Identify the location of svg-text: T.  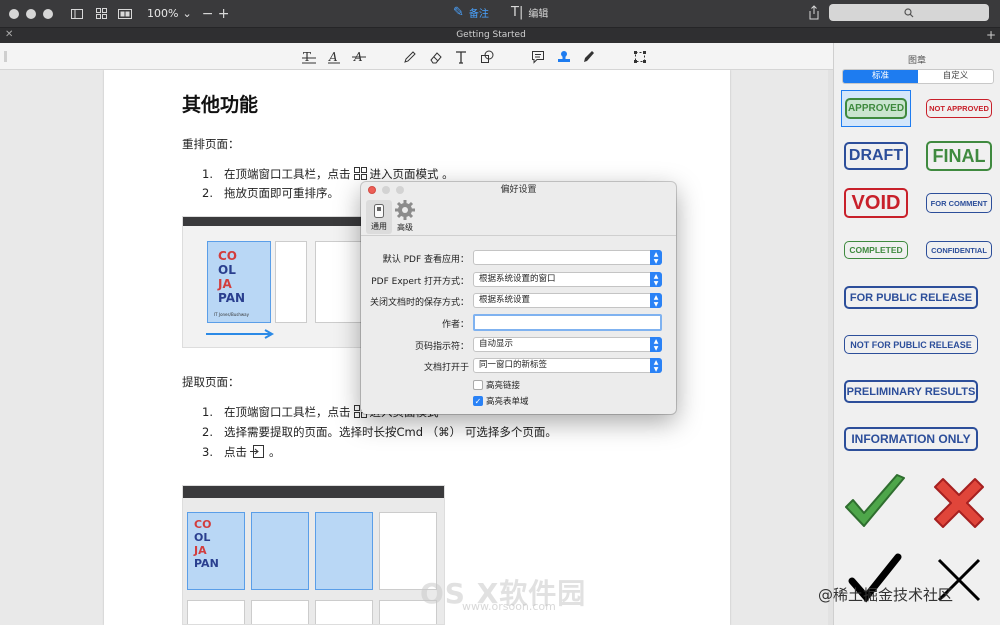
(307, 57).